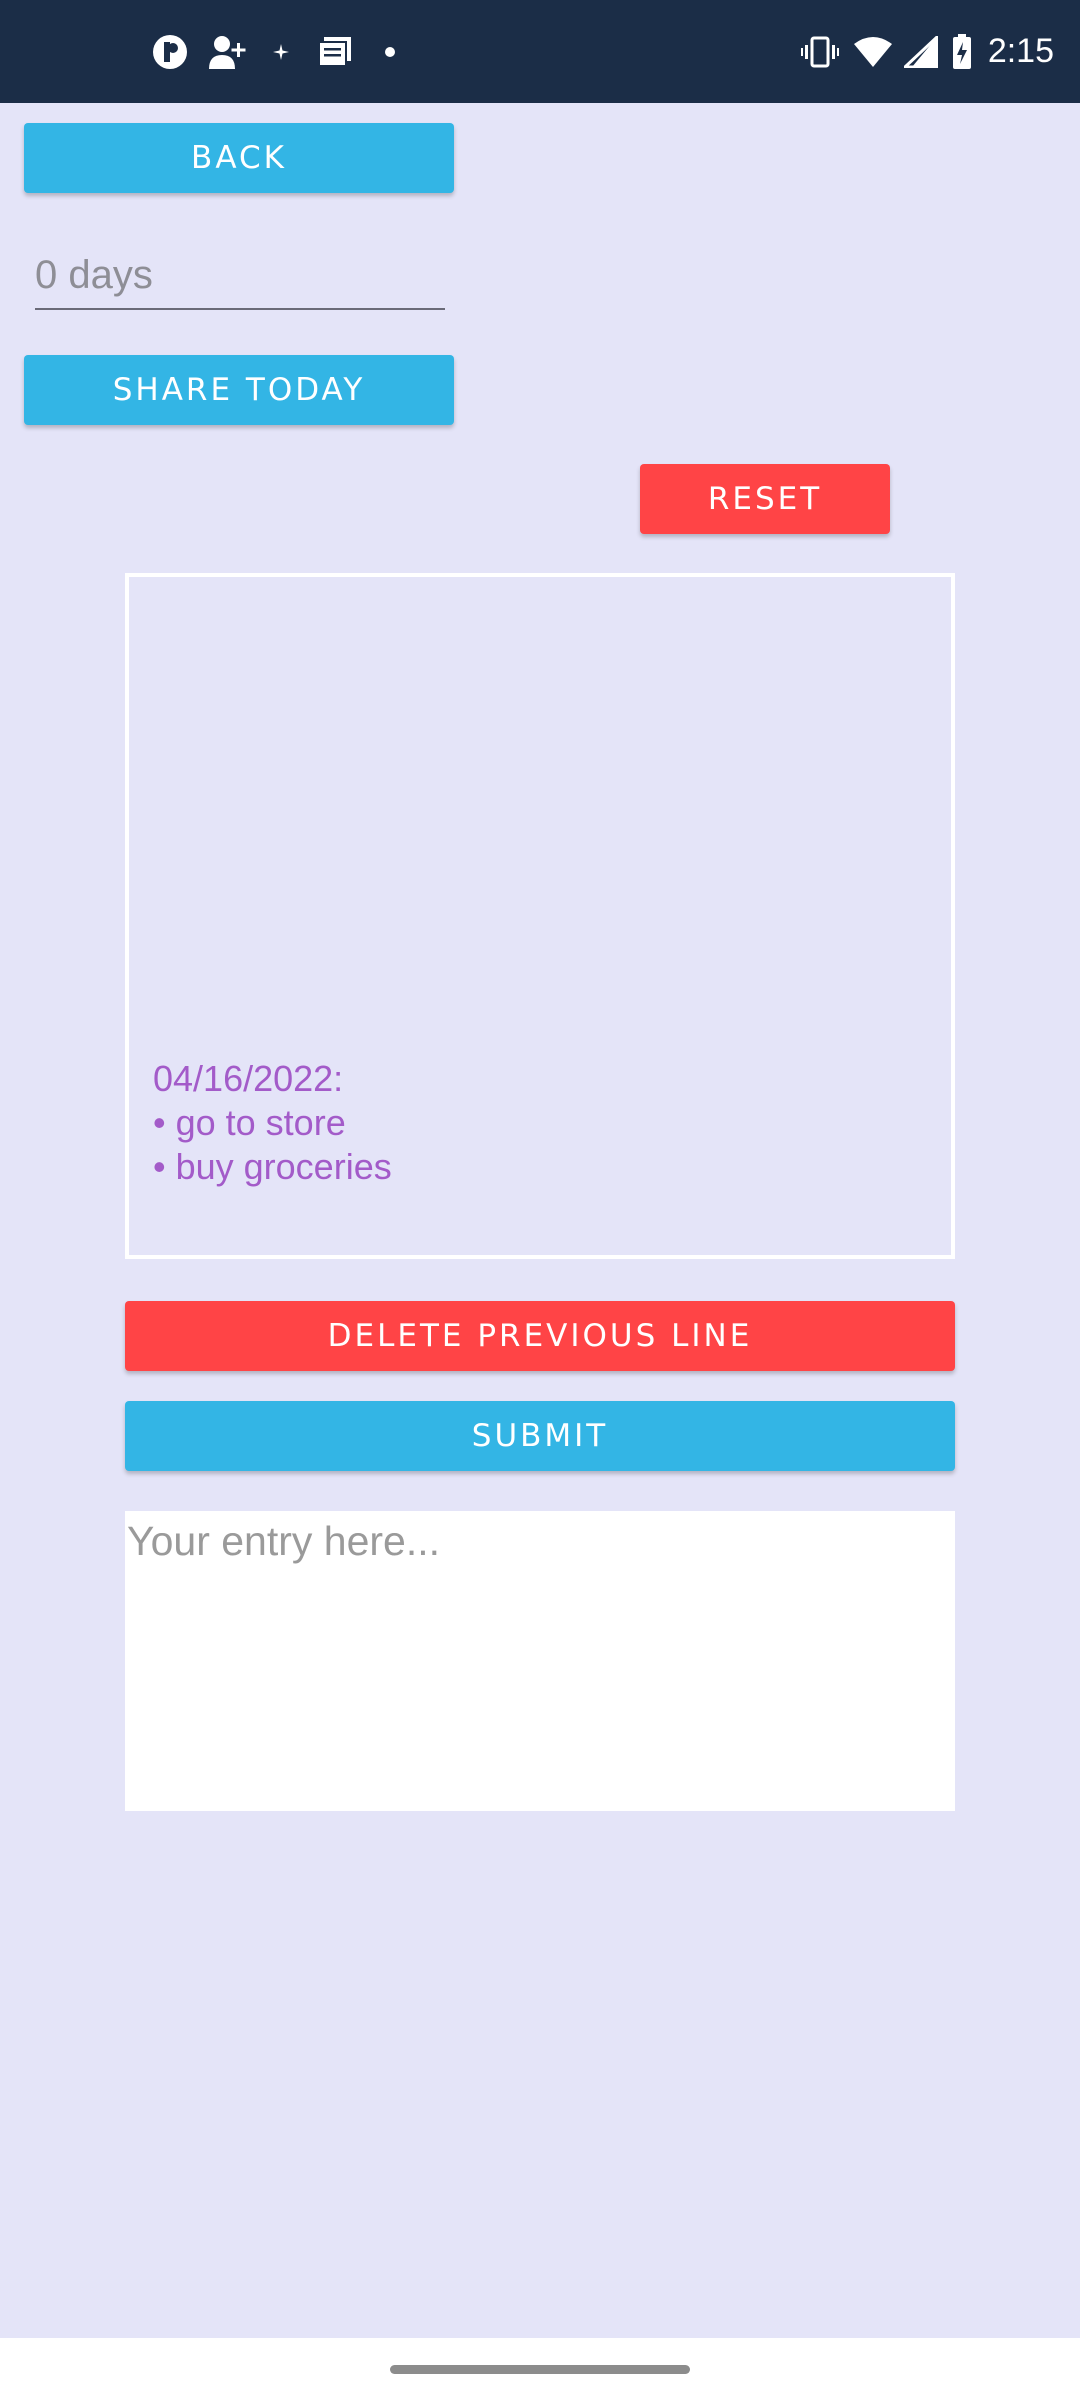 This screenshot has width=1080, height=2400. I want to click on status-time: 2:15, so click(1020, 51).